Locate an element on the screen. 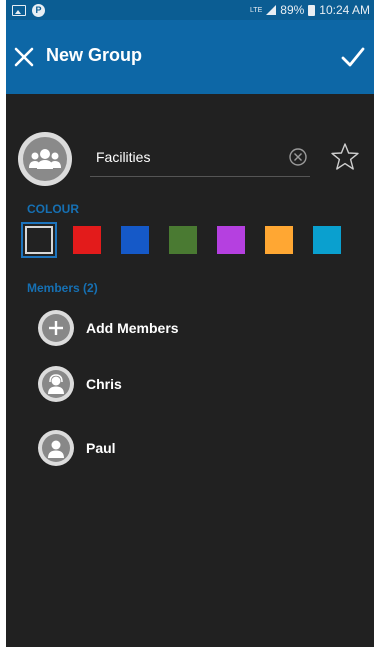  status-left: P is located at coordinates (28, 10).